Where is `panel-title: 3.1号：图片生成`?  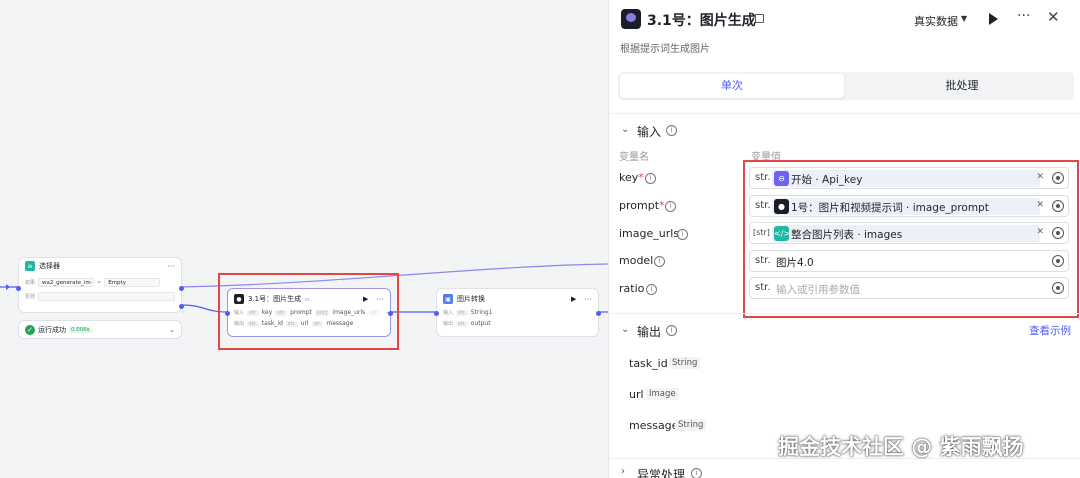 panel-title: 3.1号：图片生成 is located at coordinates (701, 20).